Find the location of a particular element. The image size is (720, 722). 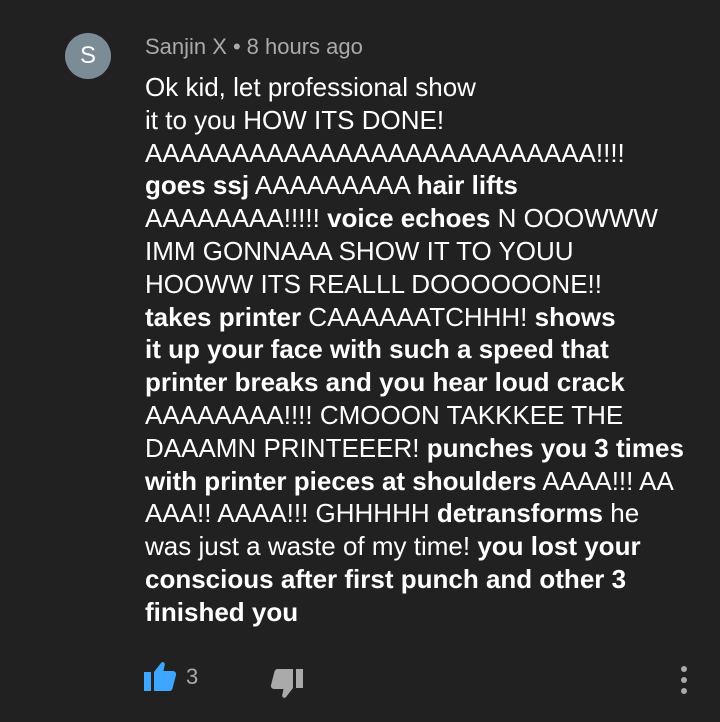

comment-line: conscious after first punch and other 3 is located at coordinates (425, 579).